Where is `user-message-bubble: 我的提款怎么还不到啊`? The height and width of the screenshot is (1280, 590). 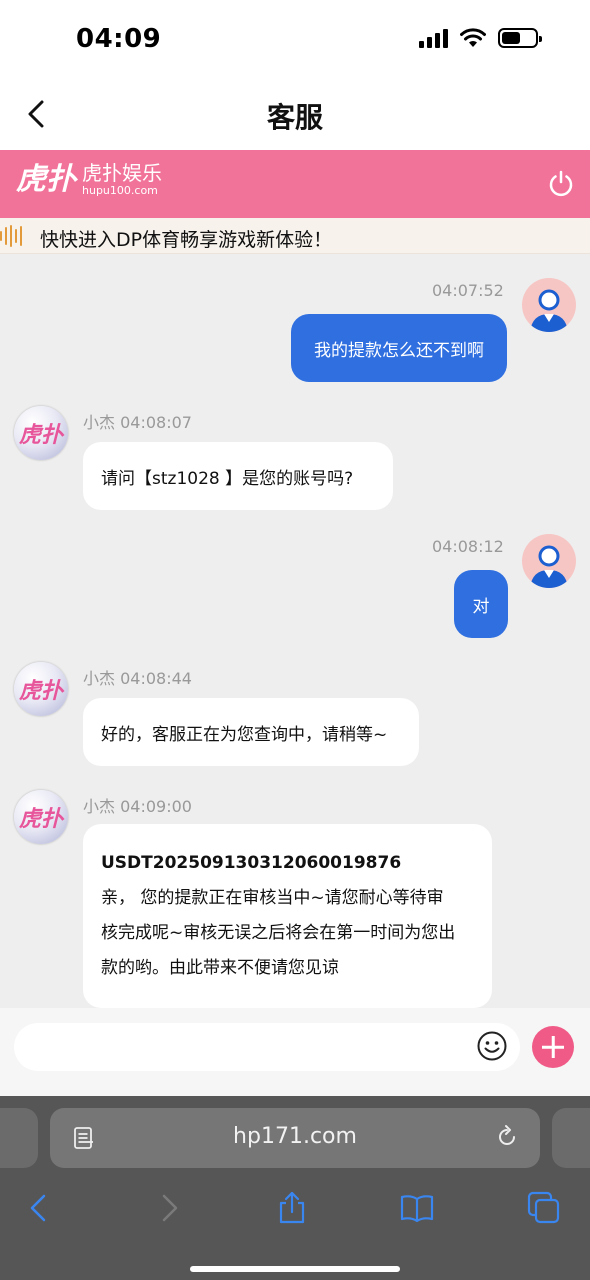 user-message-bubble: 我的提款怎么还不到啊 is located at coordinates (399, 348).